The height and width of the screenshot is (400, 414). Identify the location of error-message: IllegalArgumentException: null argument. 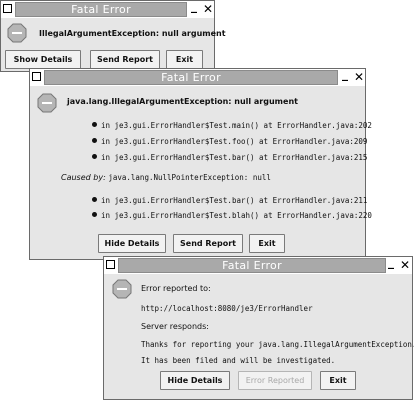
(132, 33).